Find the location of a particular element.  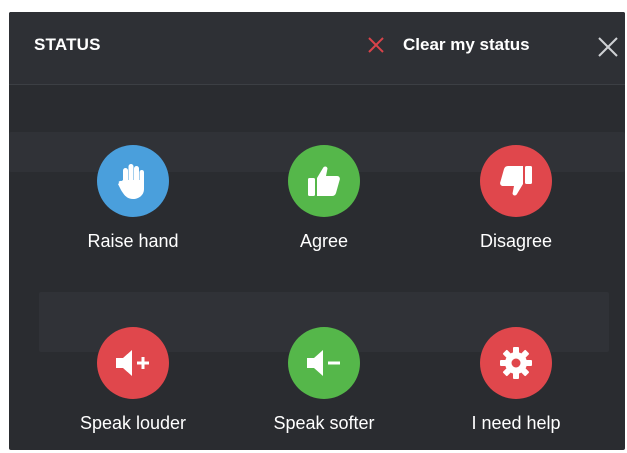

panel-title: STATUS is located at coordinates (67, 44).